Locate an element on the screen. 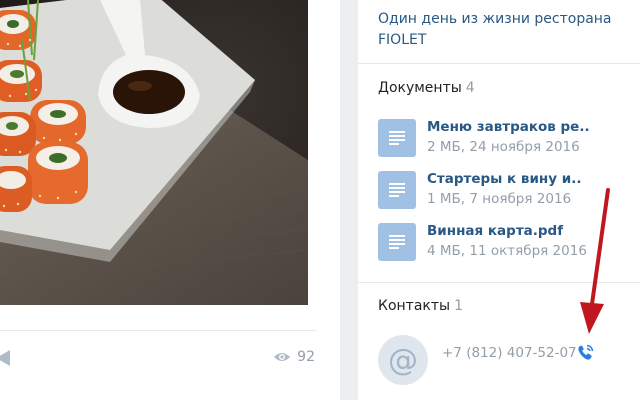 The image size is (640, 400). document-item: Меню завтраков ре.. 2 МБ, 24 ноября 2016 is located at coordinates (503, 139).